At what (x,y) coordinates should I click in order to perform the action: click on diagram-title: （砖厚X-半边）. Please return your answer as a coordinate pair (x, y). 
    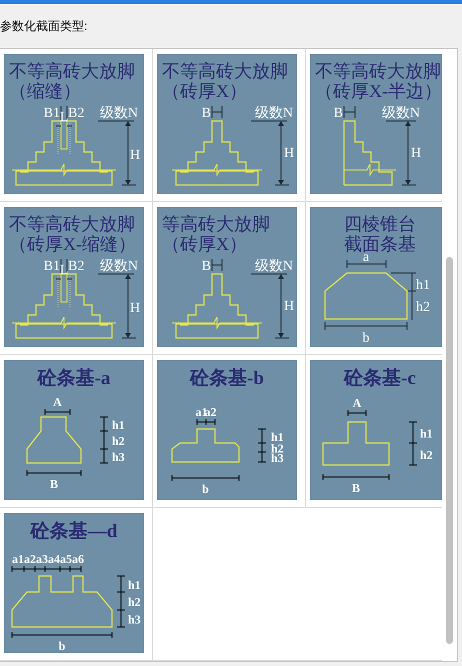
    Looking at the image, I should click on (378, 91).